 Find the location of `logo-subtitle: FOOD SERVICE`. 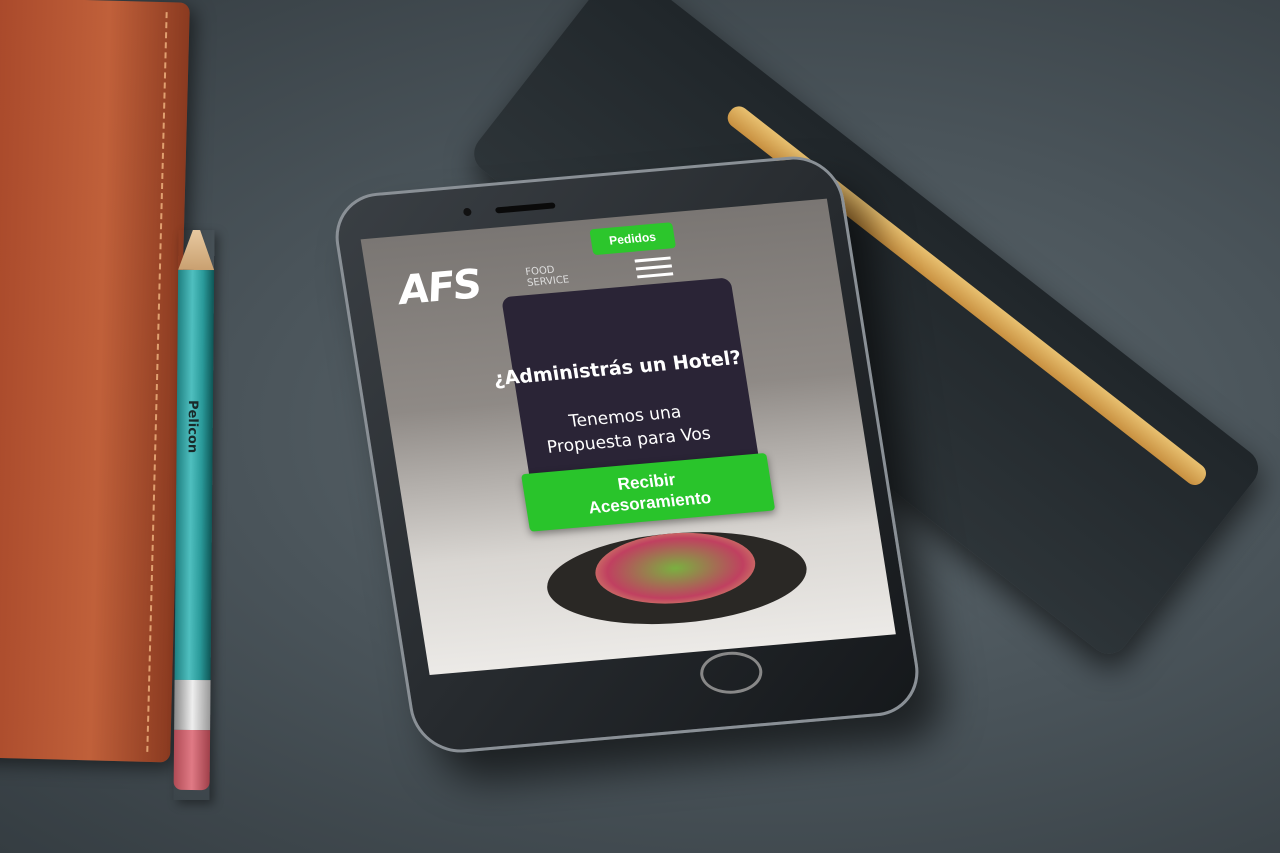

logo-subtitle: FOOD SERVICE is located at coordinates (547, 276).